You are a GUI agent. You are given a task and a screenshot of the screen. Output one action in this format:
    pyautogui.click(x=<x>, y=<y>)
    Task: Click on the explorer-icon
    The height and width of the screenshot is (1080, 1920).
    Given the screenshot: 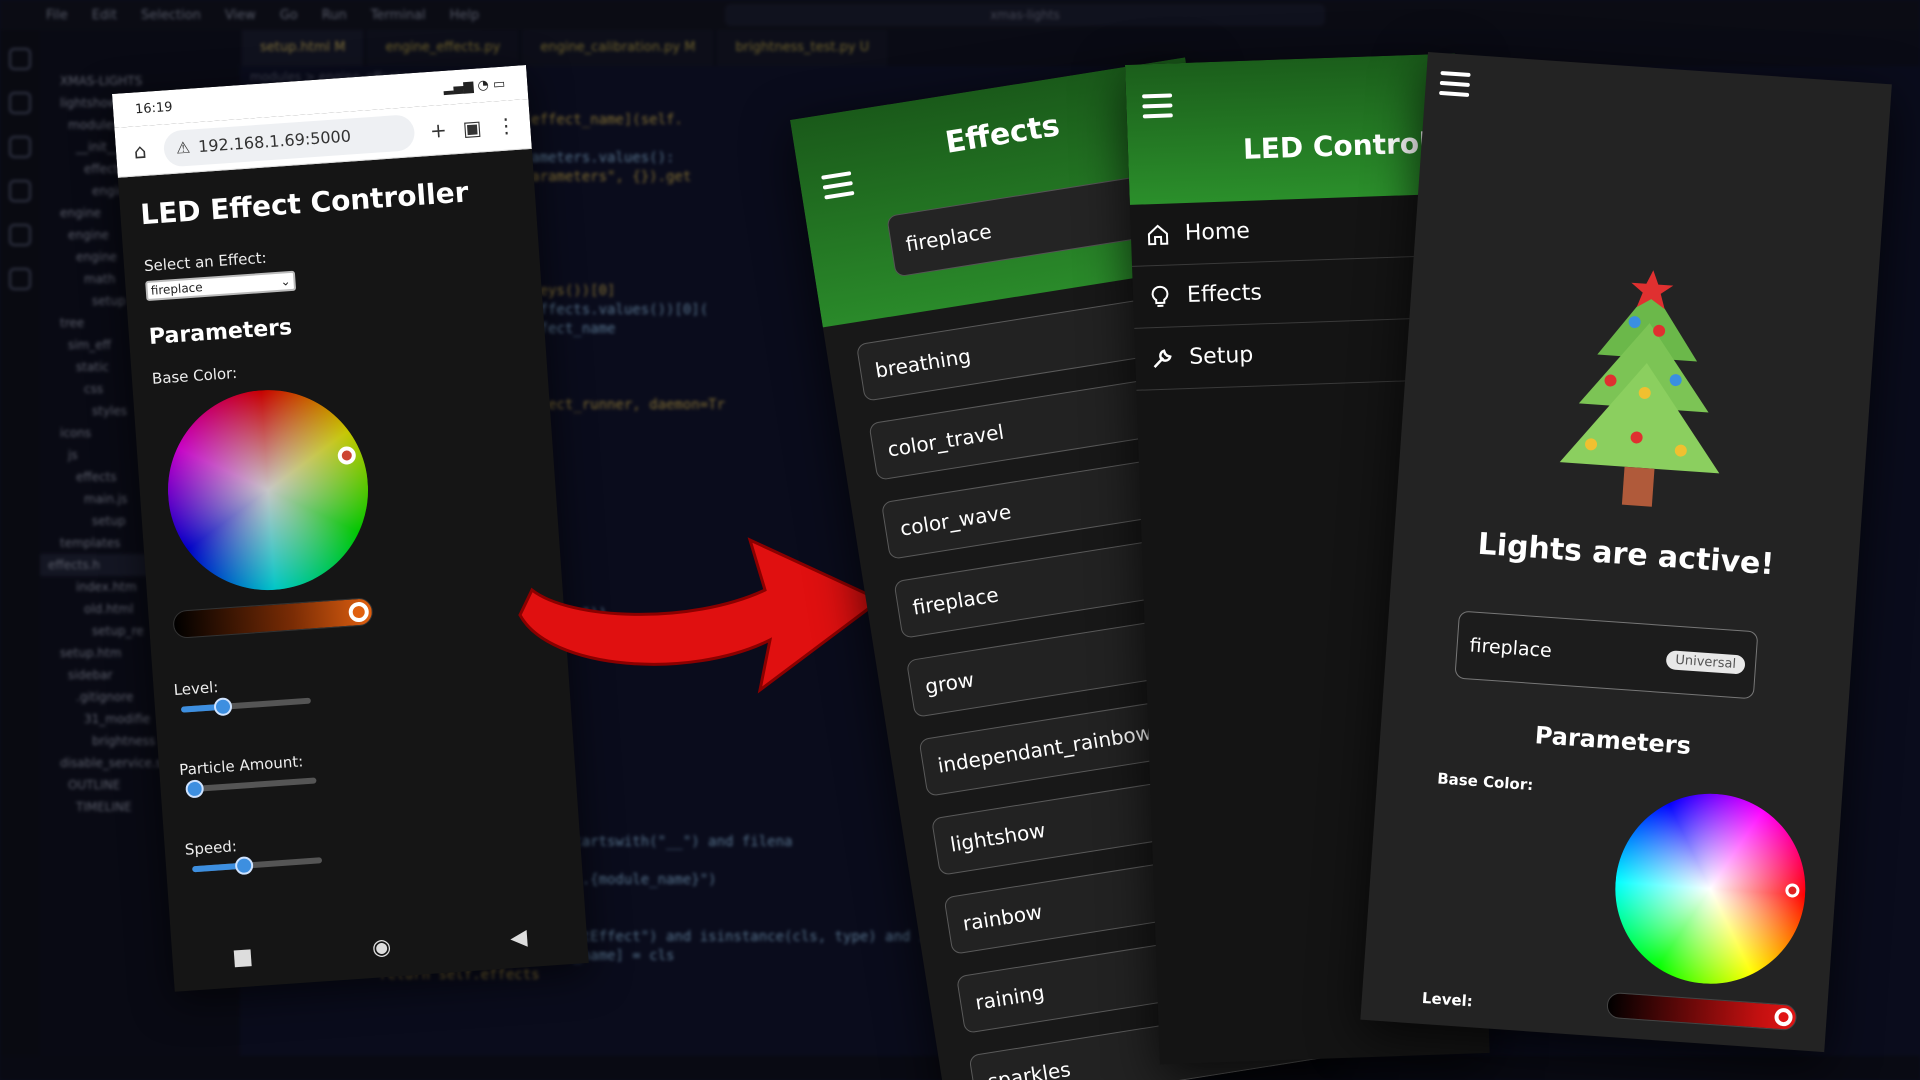 What is the action you would take?
    pyautogui.click(x=20, y=59)
    